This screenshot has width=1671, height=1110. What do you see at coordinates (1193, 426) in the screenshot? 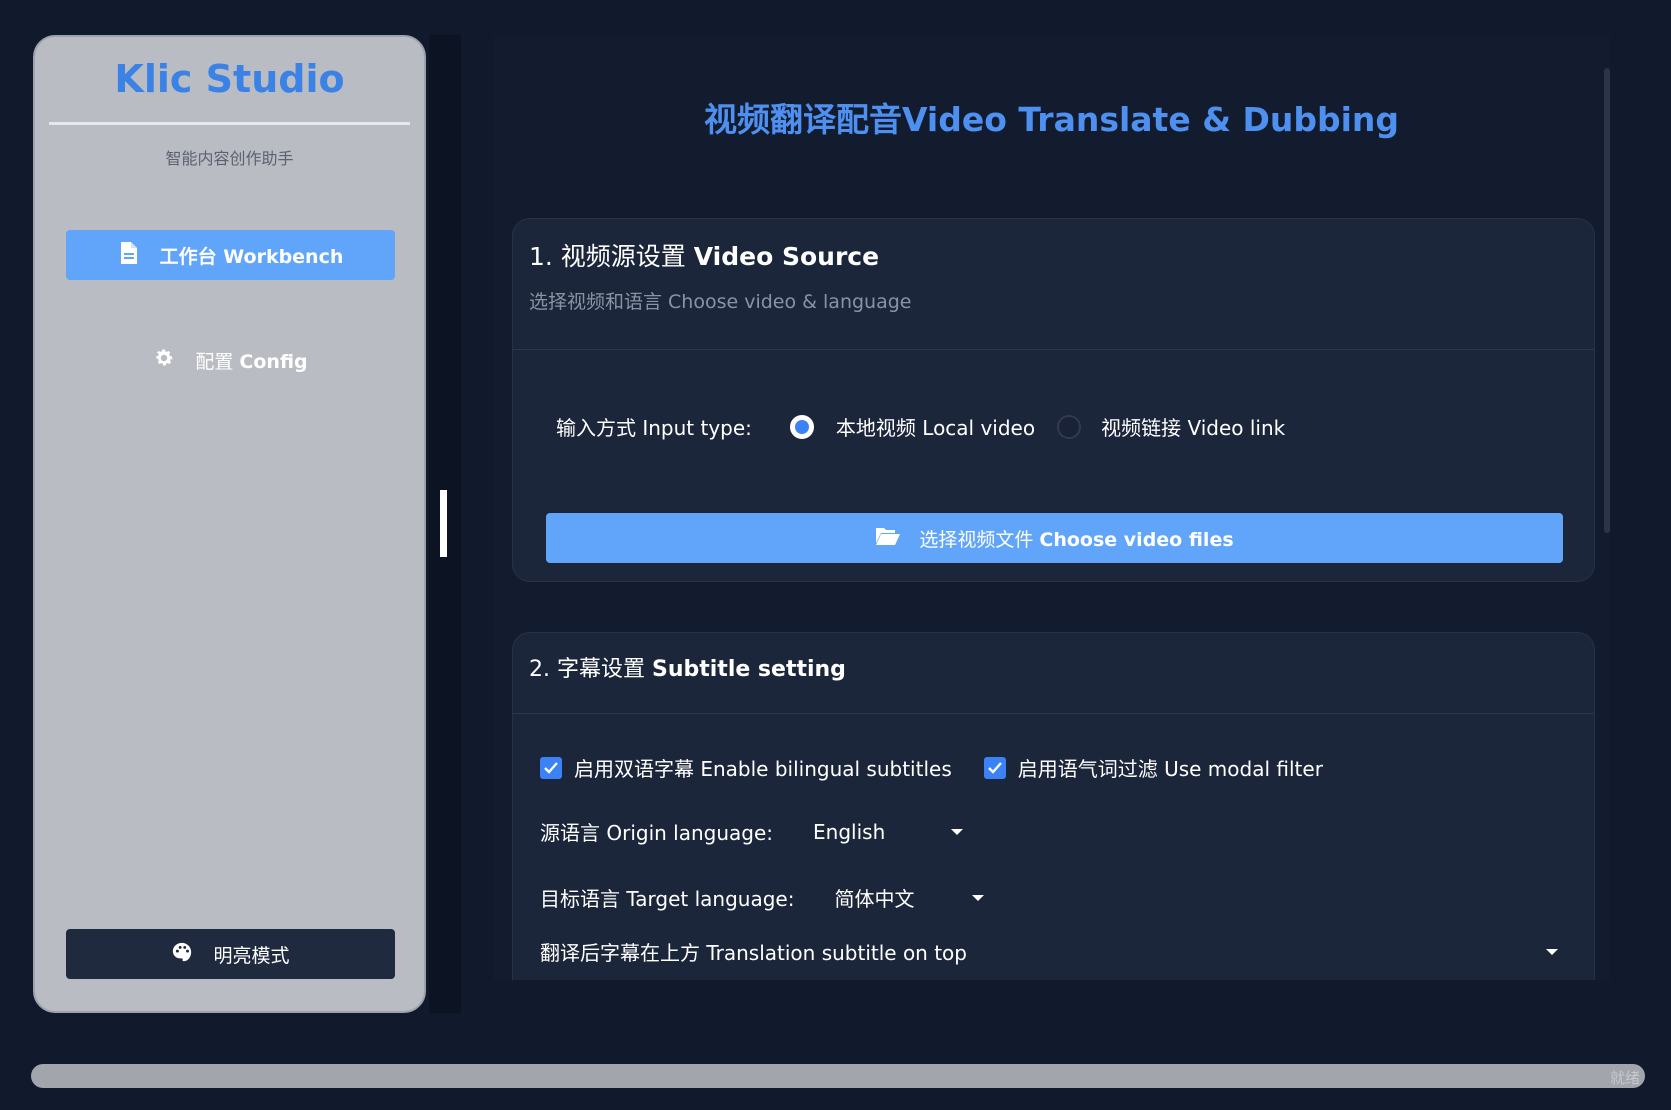
I see `radio-video-link-label: 视频链接 Video link` at bounding box center [1193, 426].